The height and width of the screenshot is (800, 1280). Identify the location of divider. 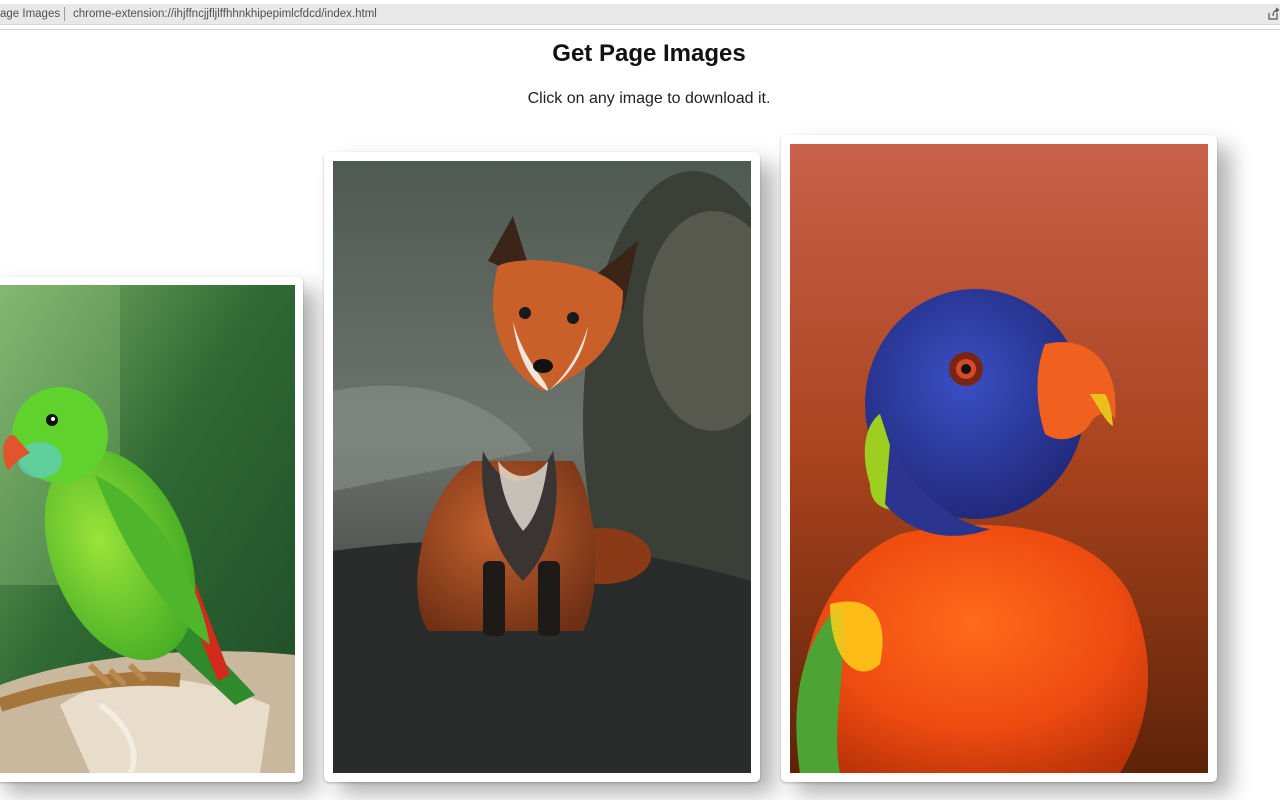
(64, 14).